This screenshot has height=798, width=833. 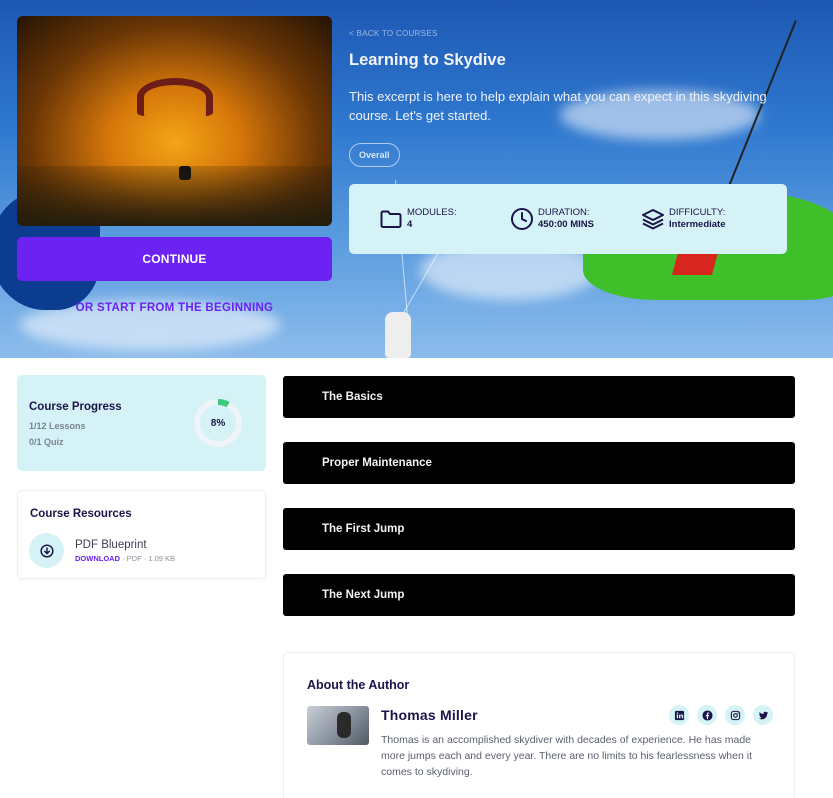 I want to click on module-item: The Basics, so click(x=539, y=397).